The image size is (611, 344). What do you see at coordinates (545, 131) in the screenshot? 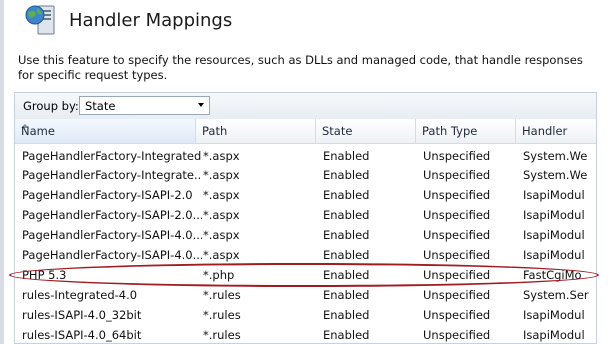
I see `column-header-label: Handler` at bounding box center [545, 131].